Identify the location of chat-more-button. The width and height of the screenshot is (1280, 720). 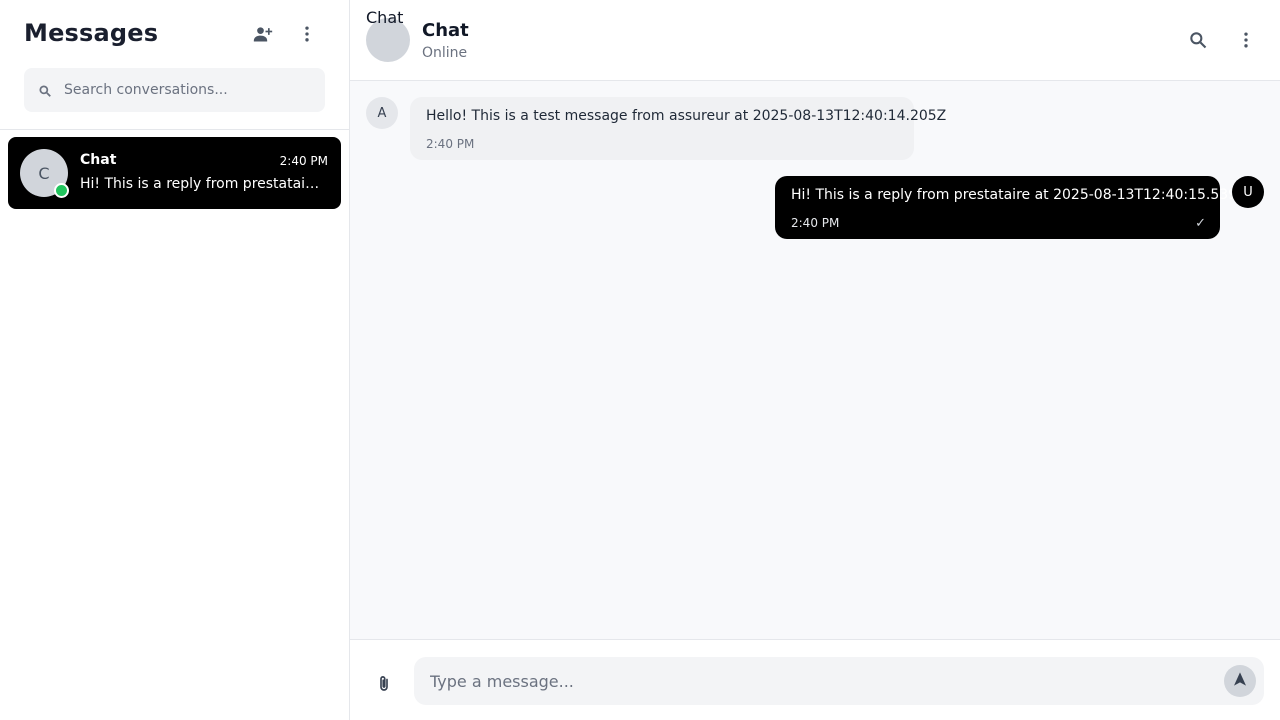
(1246, 40).